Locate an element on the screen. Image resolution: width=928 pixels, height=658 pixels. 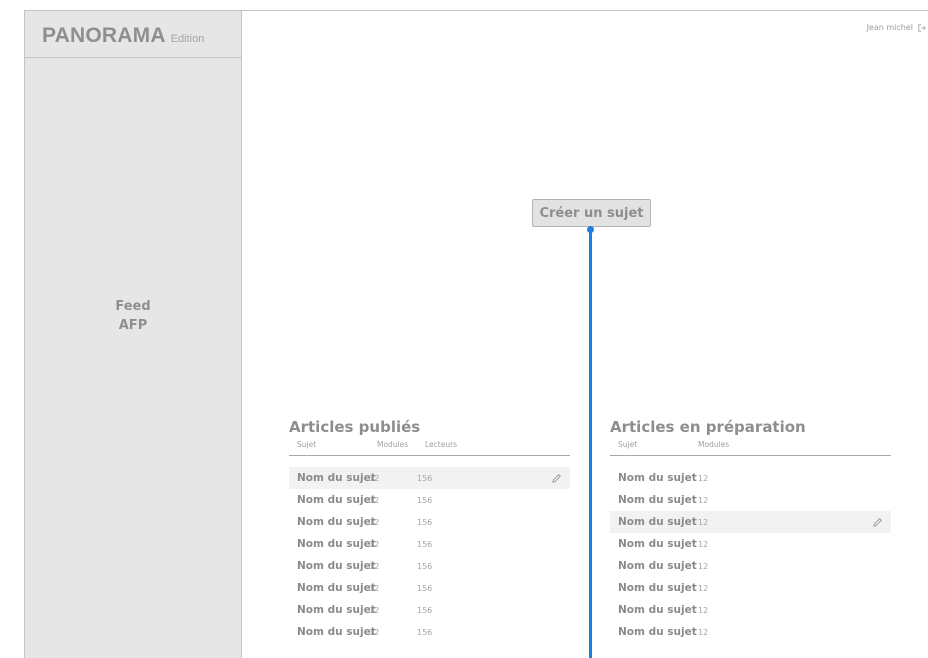
feed-afp: Feed AFP is located at coordinates (133, 316).